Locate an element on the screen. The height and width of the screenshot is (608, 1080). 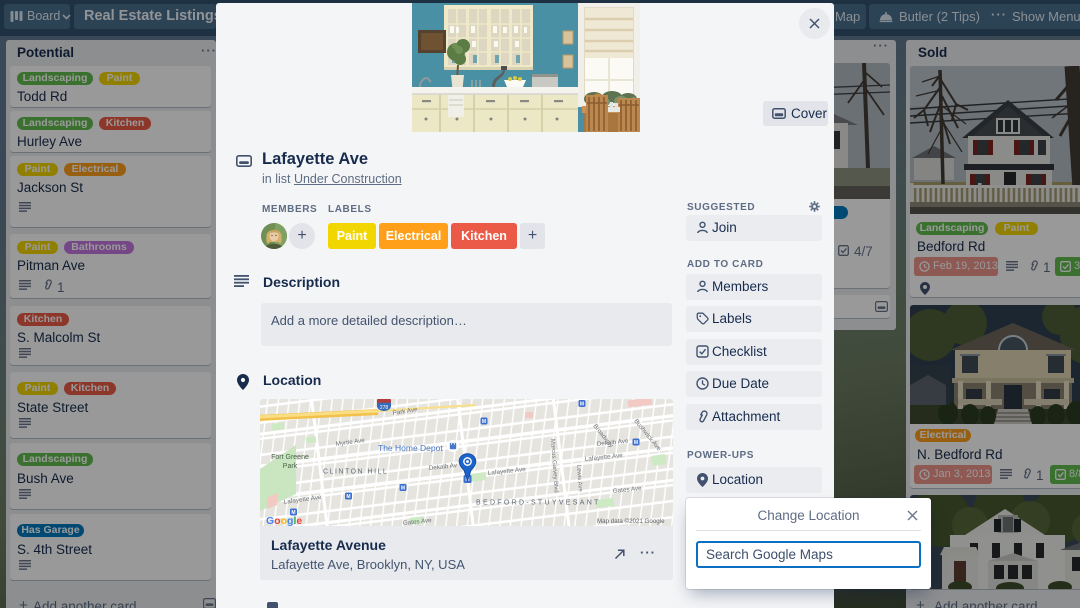
svg-text: Google is located at coordinates (284, 520).